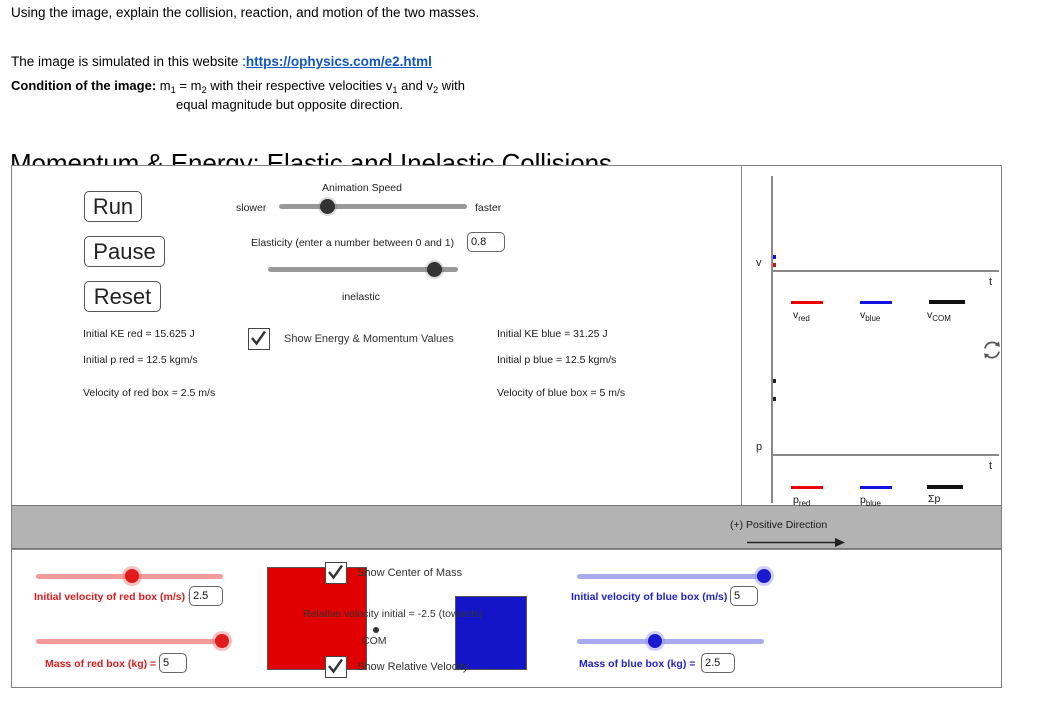 This screenshot has width=1064, height=708. I want to click on legend-swatch-v-blue, so click(876, 302).